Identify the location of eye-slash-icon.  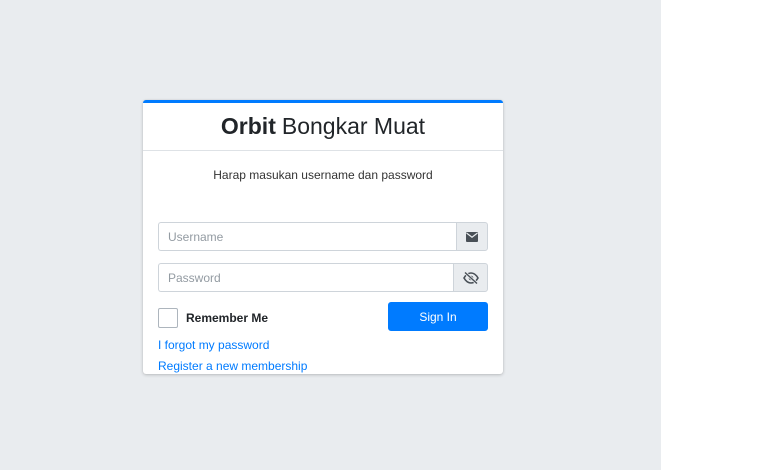
(470, 277).